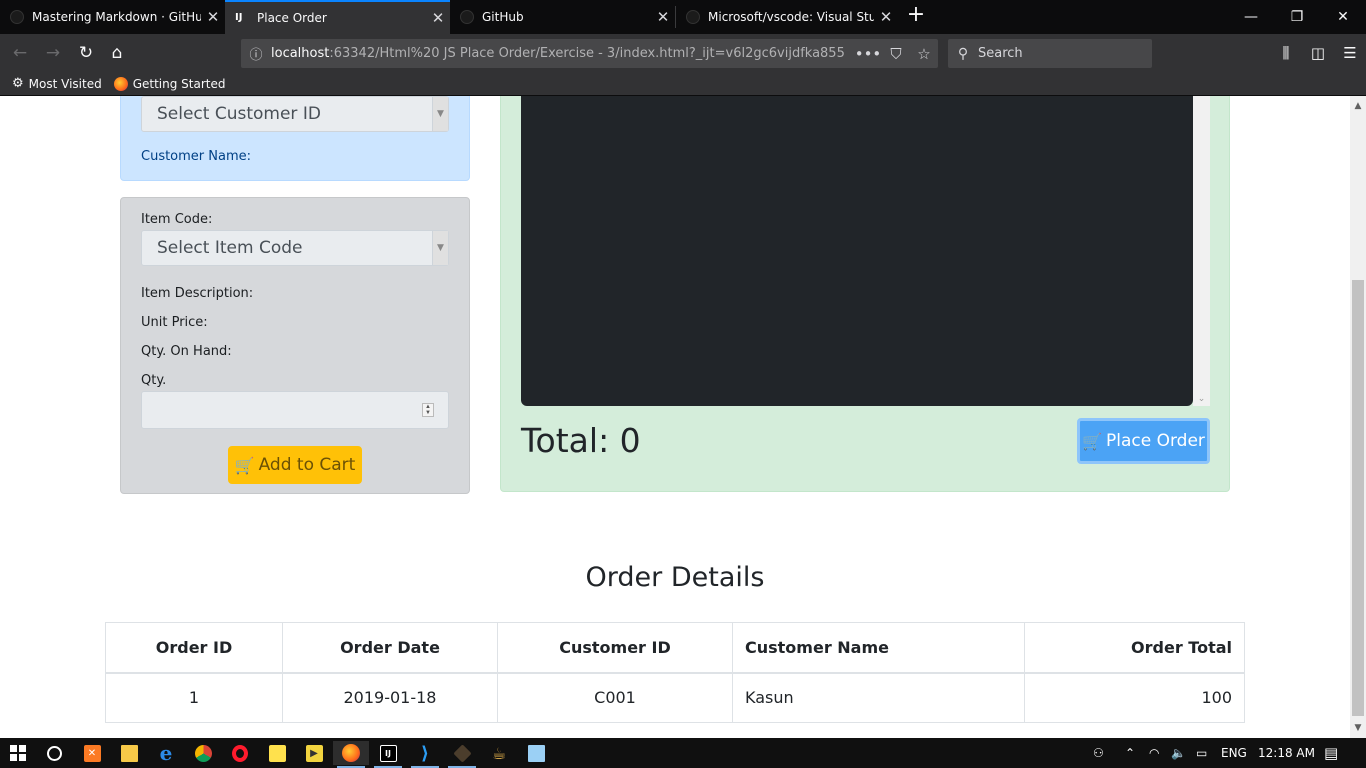  What do you see at coordinates (1234, 753) in the screenshot?
I see `language-indicator: ENG` at bounding box center [1234, 753].